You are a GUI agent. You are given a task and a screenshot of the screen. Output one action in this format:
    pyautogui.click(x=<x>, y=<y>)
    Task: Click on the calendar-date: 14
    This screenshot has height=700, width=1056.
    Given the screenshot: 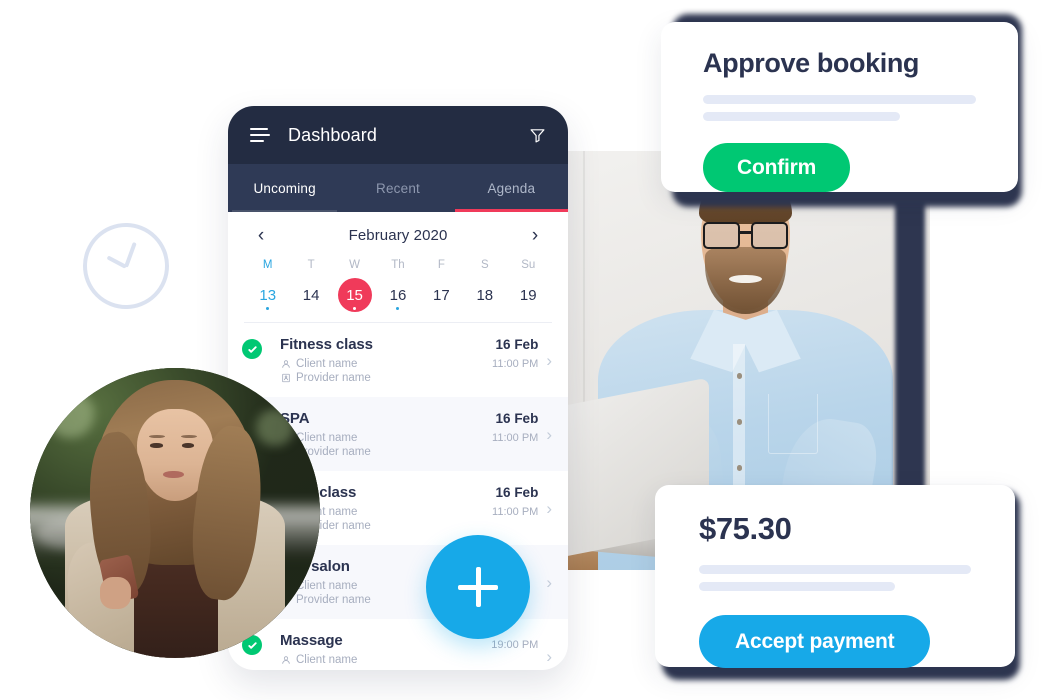 What is the action you would take?
    pyautogui.click(x=310, y=295)
    